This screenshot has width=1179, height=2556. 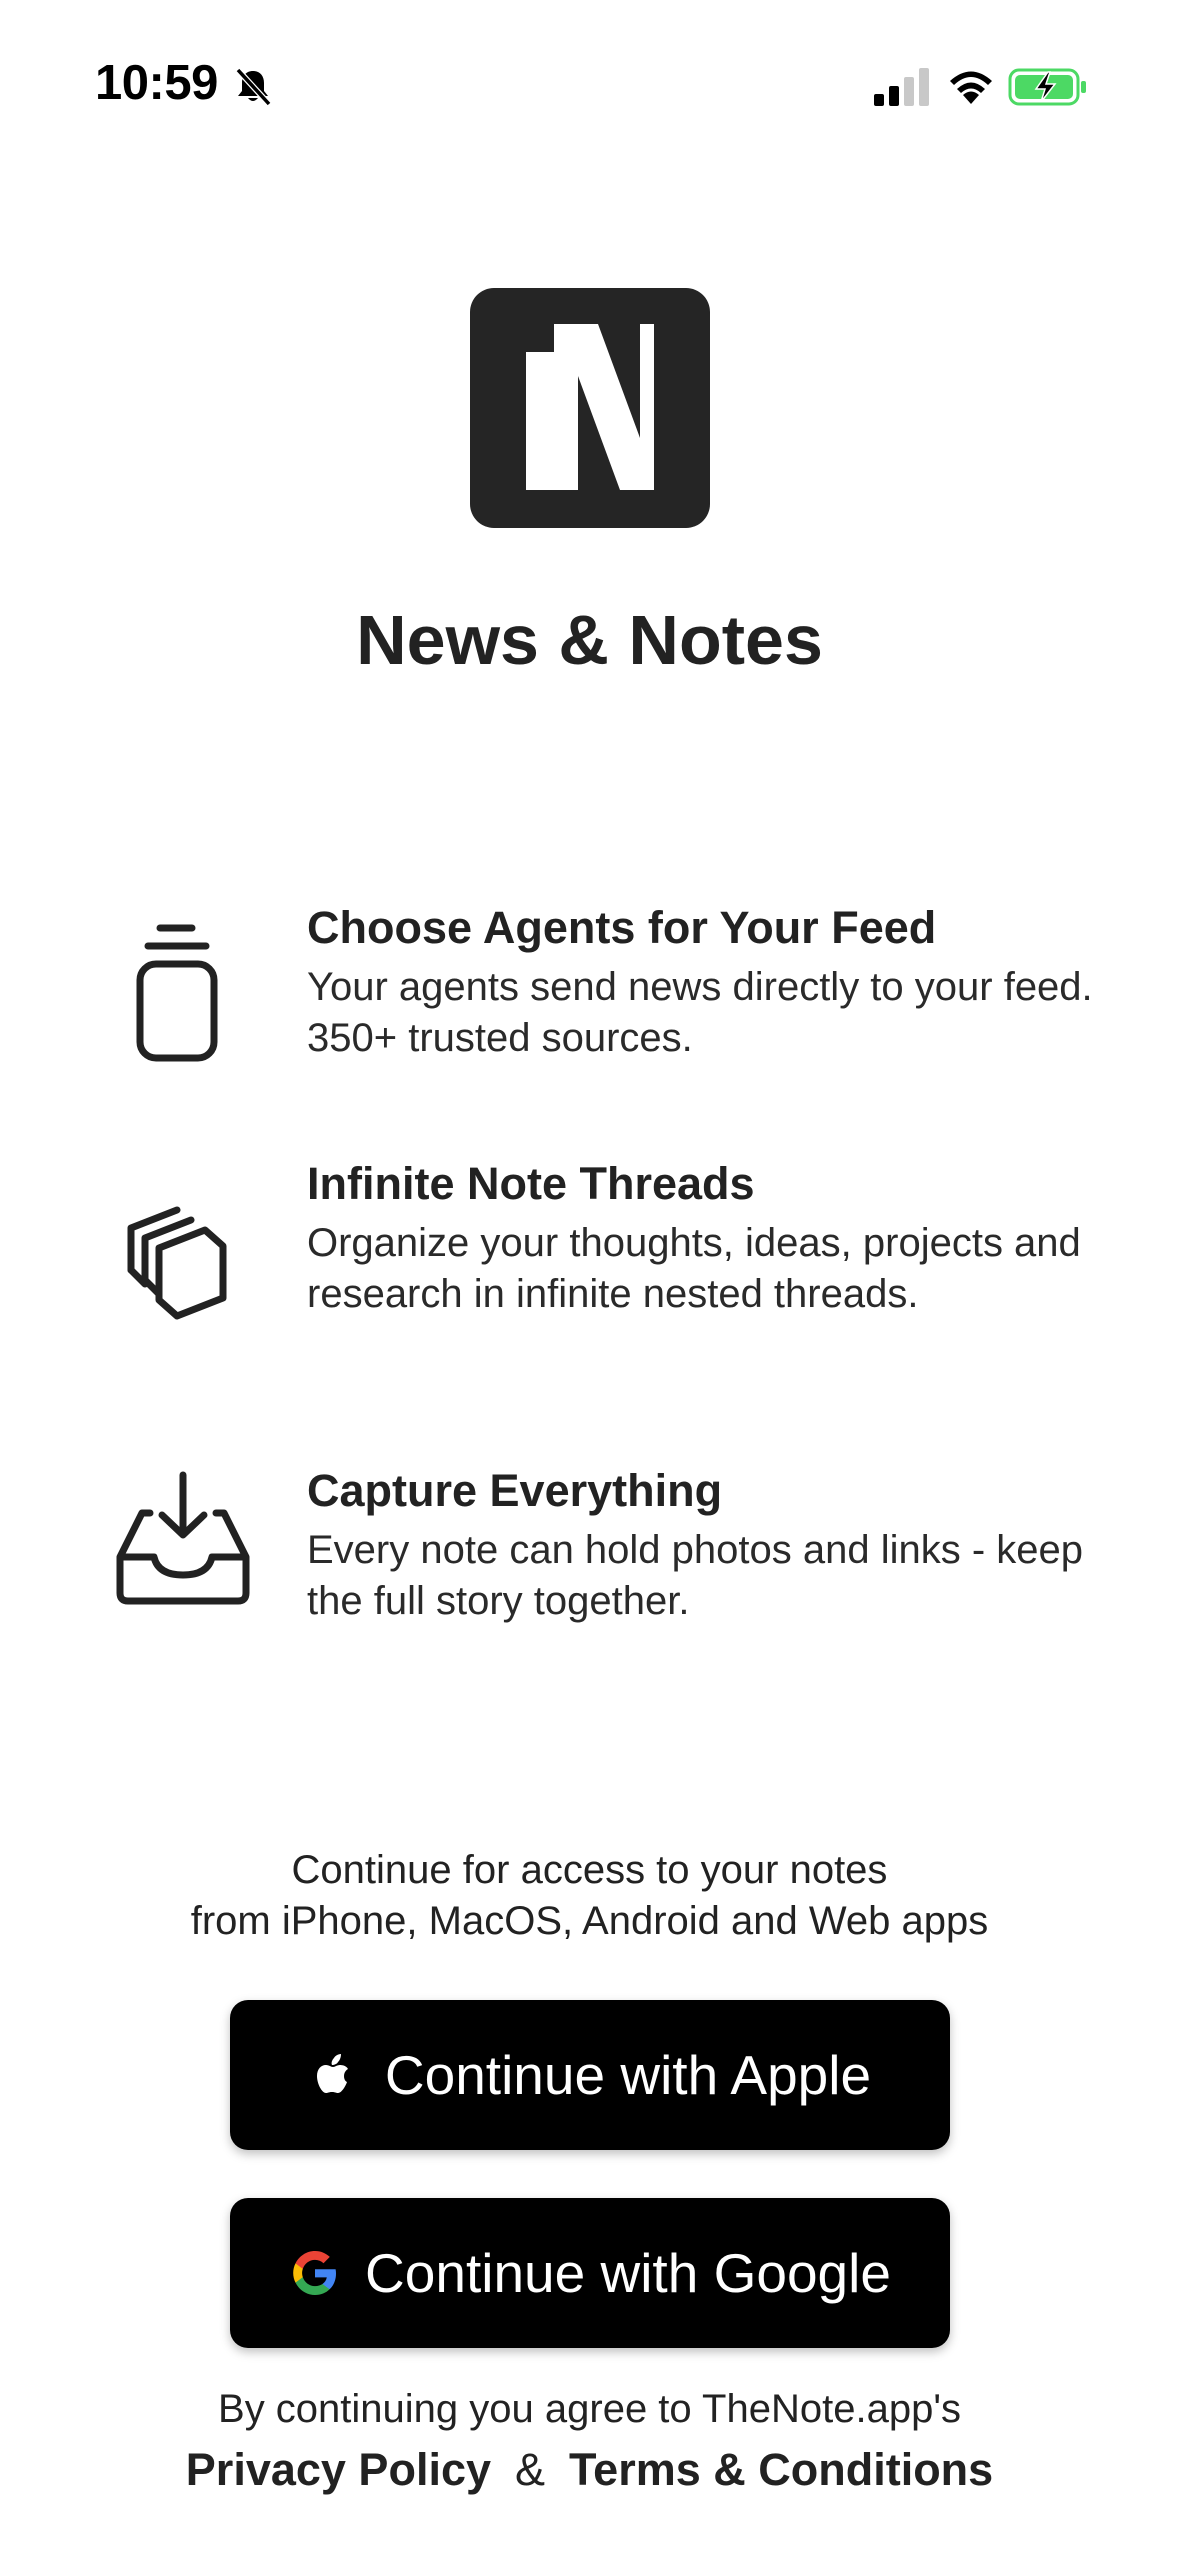 I want to click on google-button-label: Continue with Google, so click(x=628, y=2273).